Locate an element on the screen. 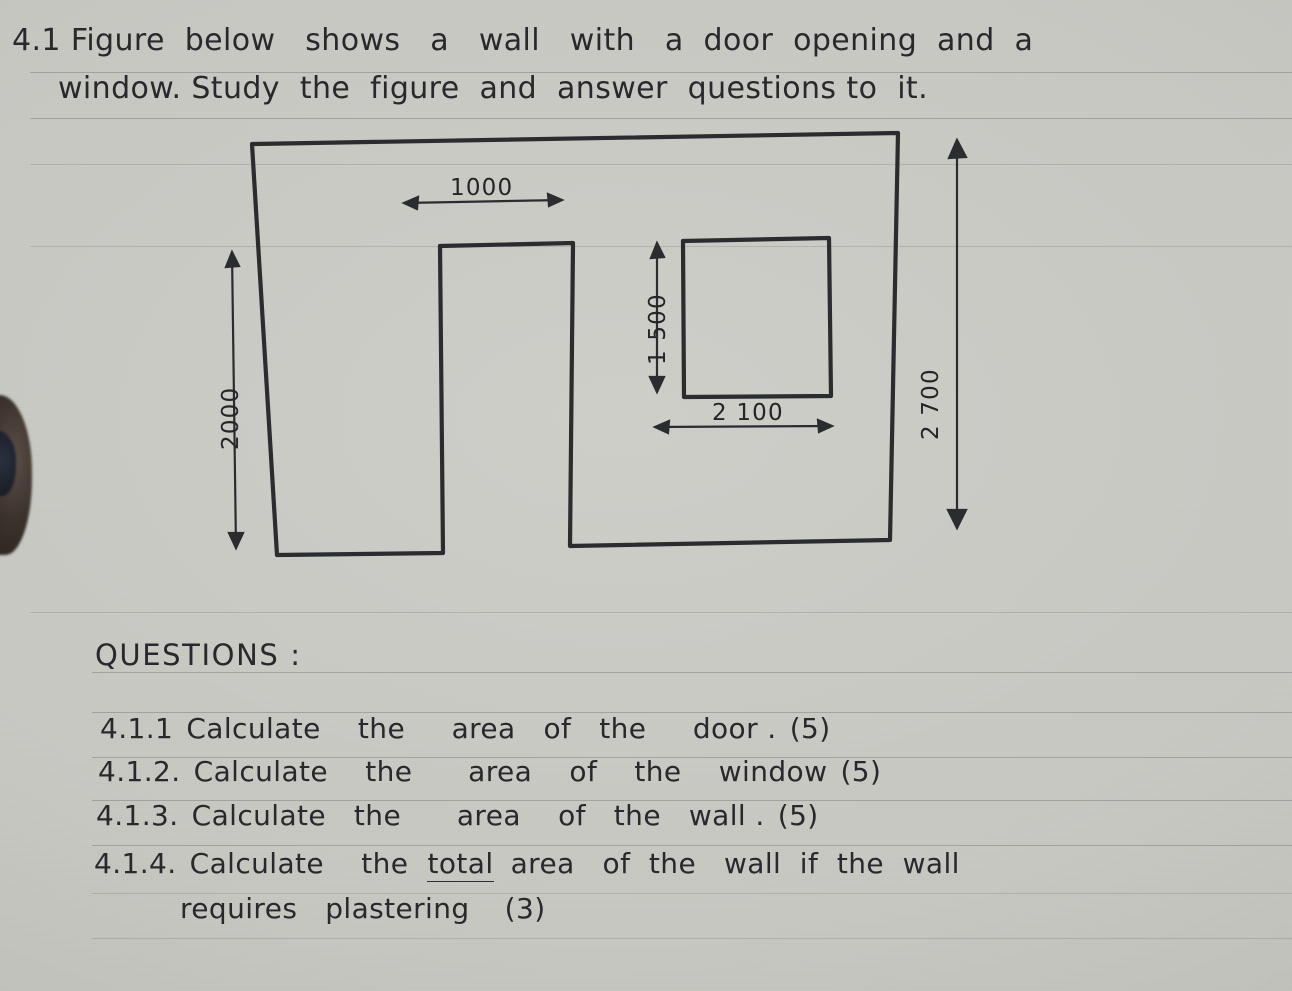  question-number: 4.1.1 is located at coordinates (137, 728).